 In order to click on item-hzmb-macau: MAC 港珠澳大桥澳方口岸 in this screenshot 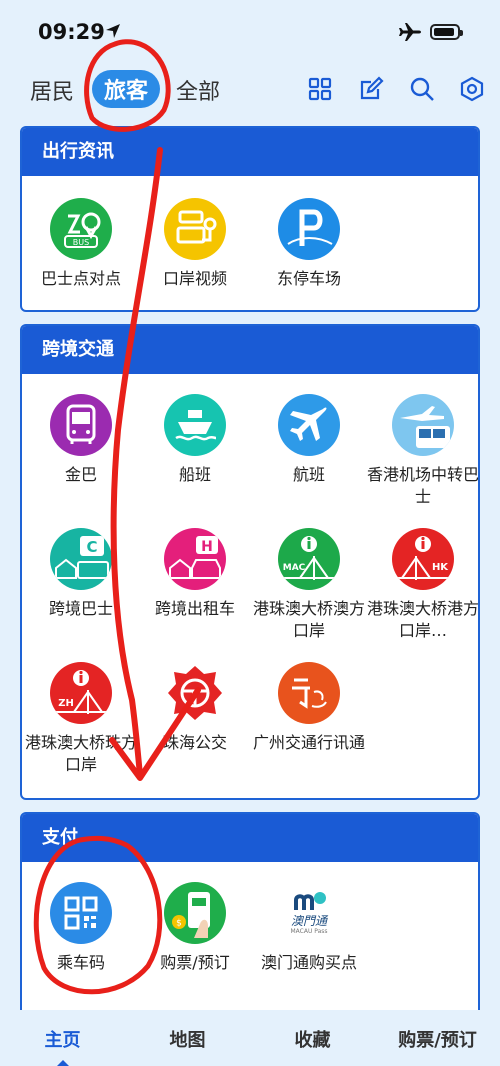, I will do `click(309, 585)`.